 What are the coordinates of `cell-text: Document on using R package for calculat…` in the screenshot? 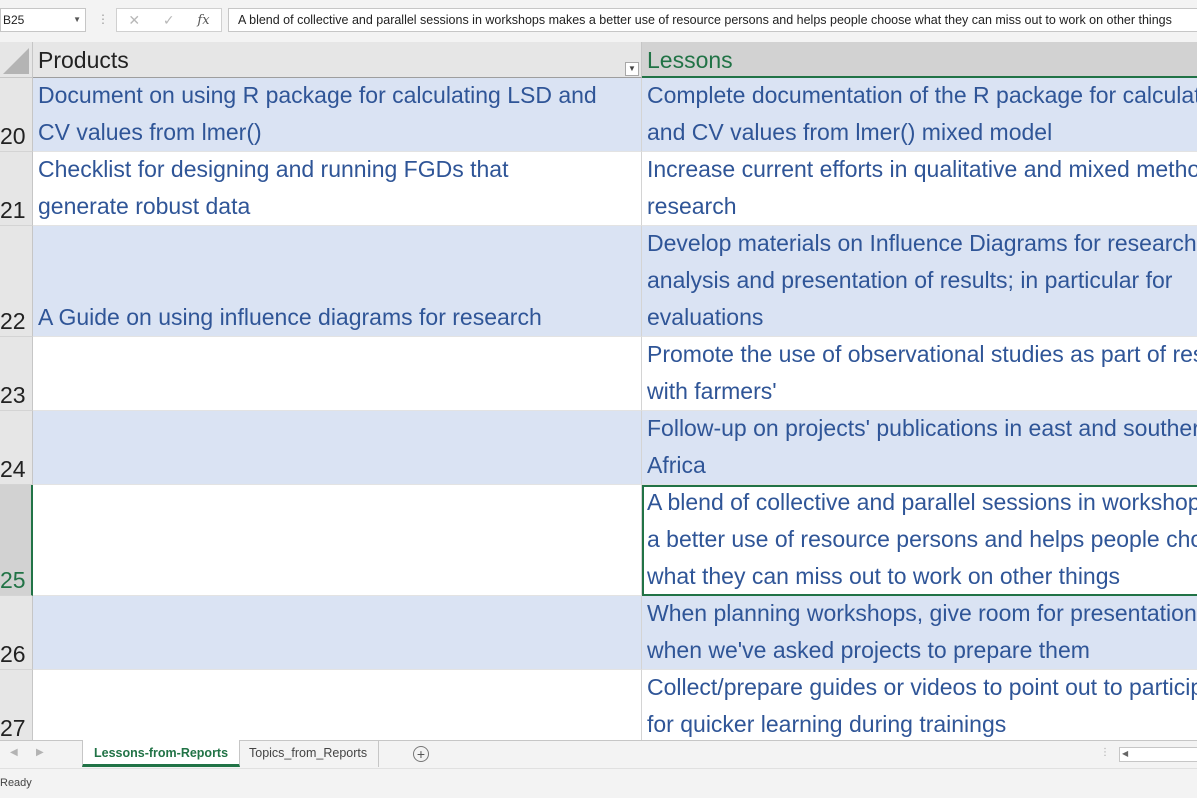 It's located at (317, 113).